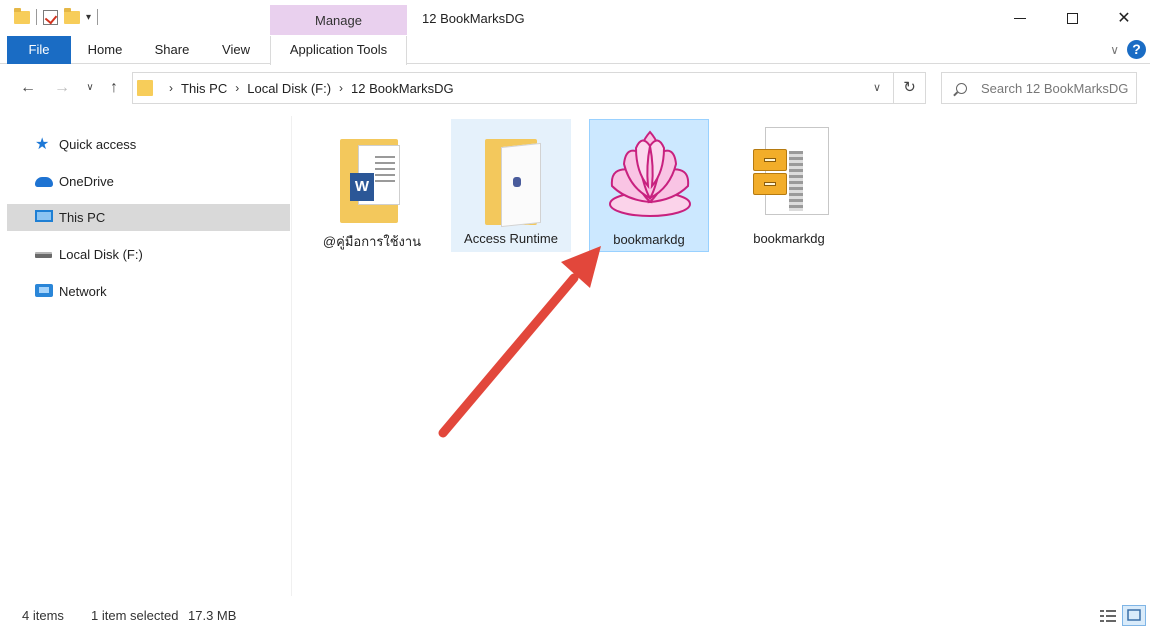  Describe the element at coordinates (372, 241) in the screenshot. I see `file-name: @คู่มือการใช้งาน` at that location.